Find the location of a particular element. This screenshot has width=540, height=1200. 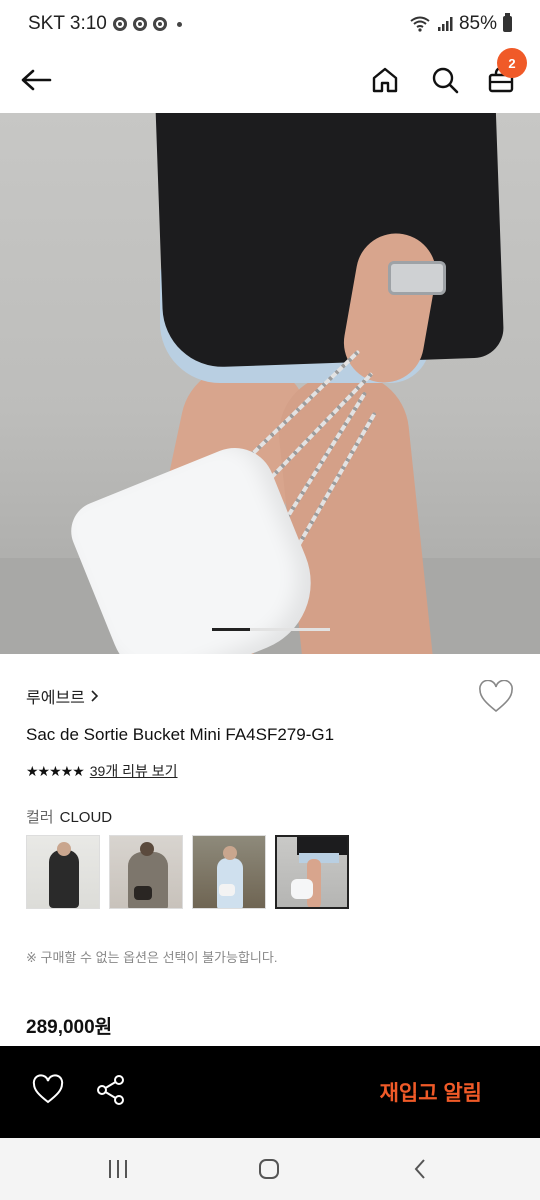

app-header: 2 is located at coordinates (270, 80).